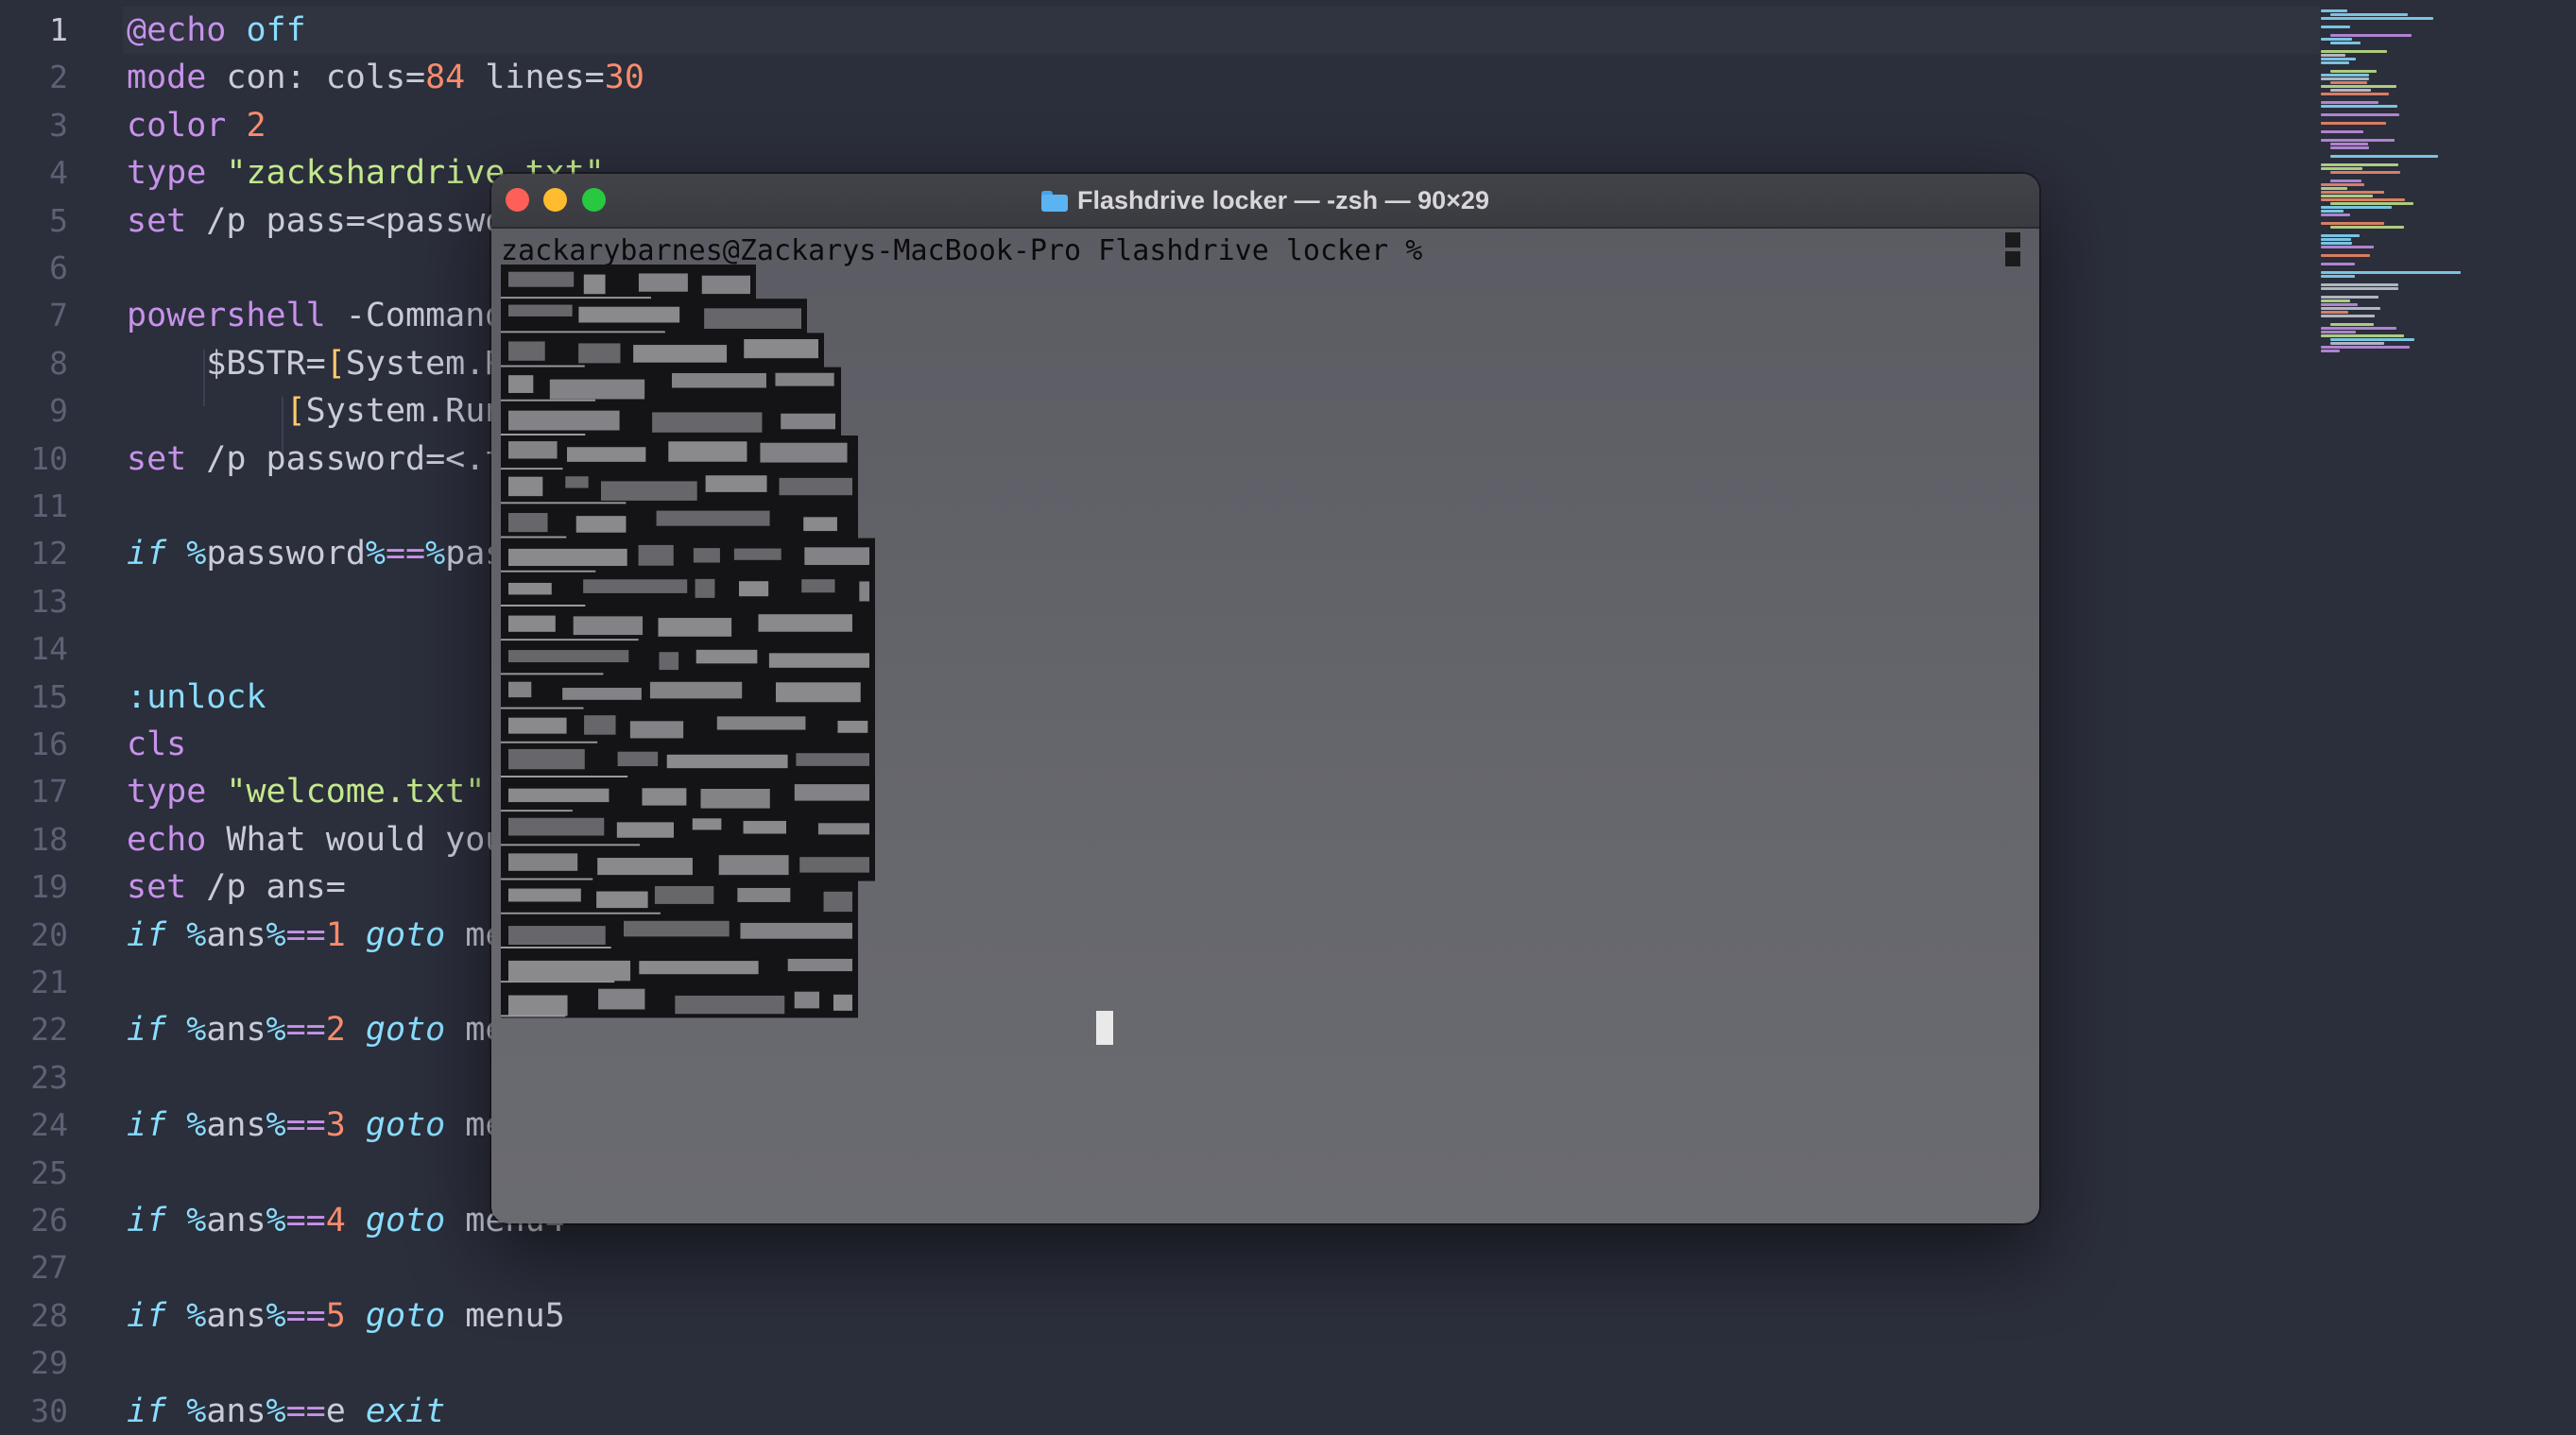 This screenshot has width=2576, height=1435. I want to click on ascii-art-output, so click(688, 642).